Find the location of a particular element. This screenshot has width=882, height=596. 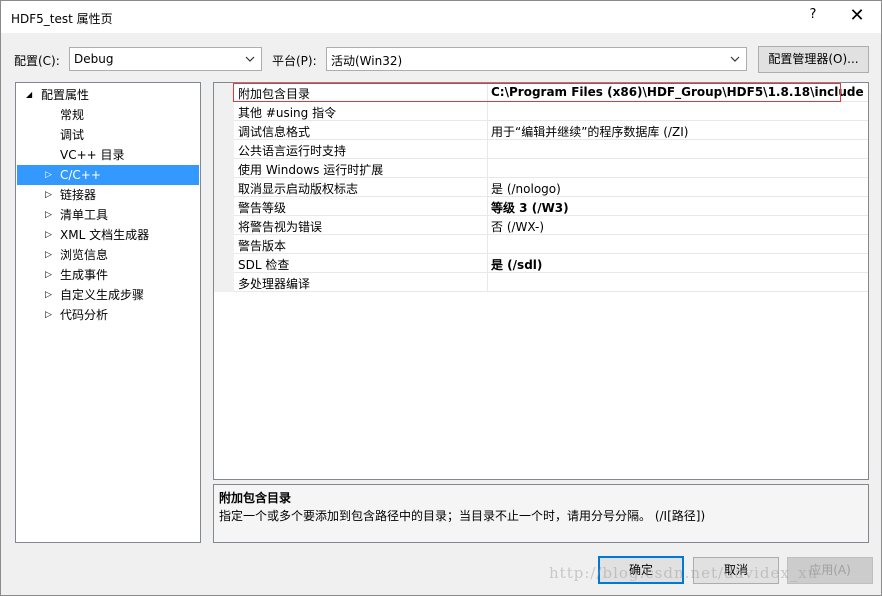

expanded-arrow-icon: ◢ is located at coordinates (31, 95).